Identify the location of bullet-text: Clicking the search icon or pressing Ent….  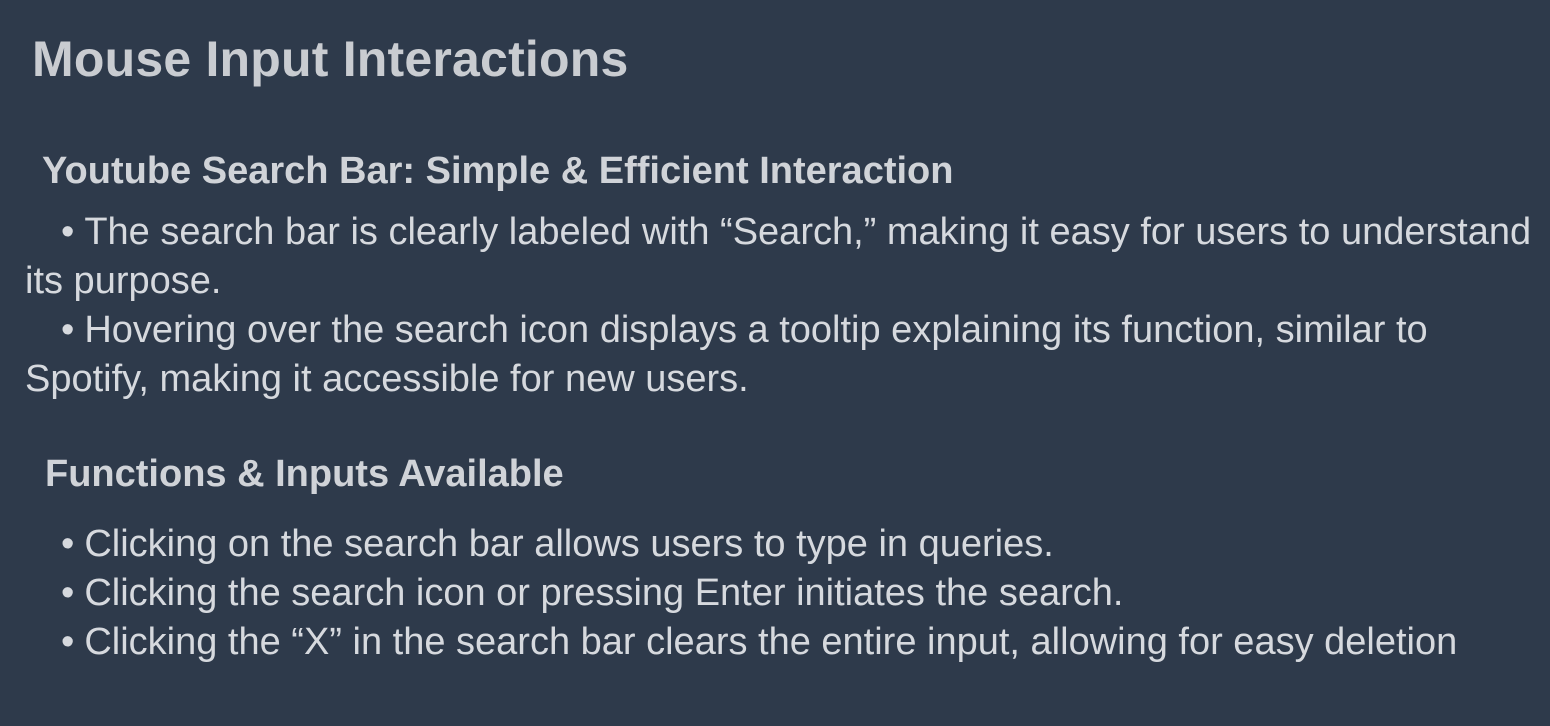
(604, 593).